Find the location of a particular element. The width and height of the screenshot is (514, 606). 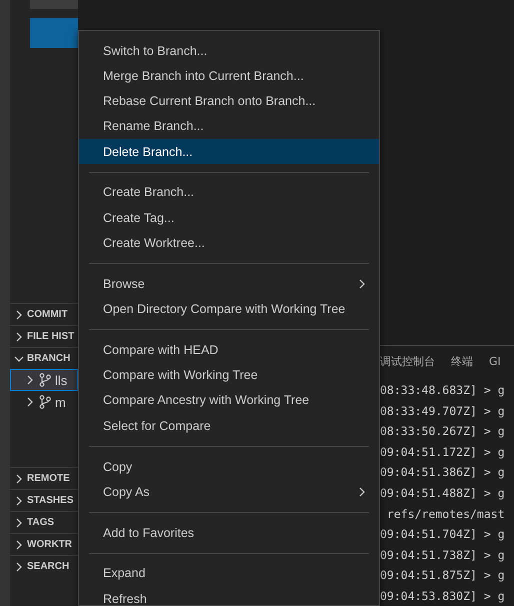

section-title: COMMIT is located at coordinates (47, 314).